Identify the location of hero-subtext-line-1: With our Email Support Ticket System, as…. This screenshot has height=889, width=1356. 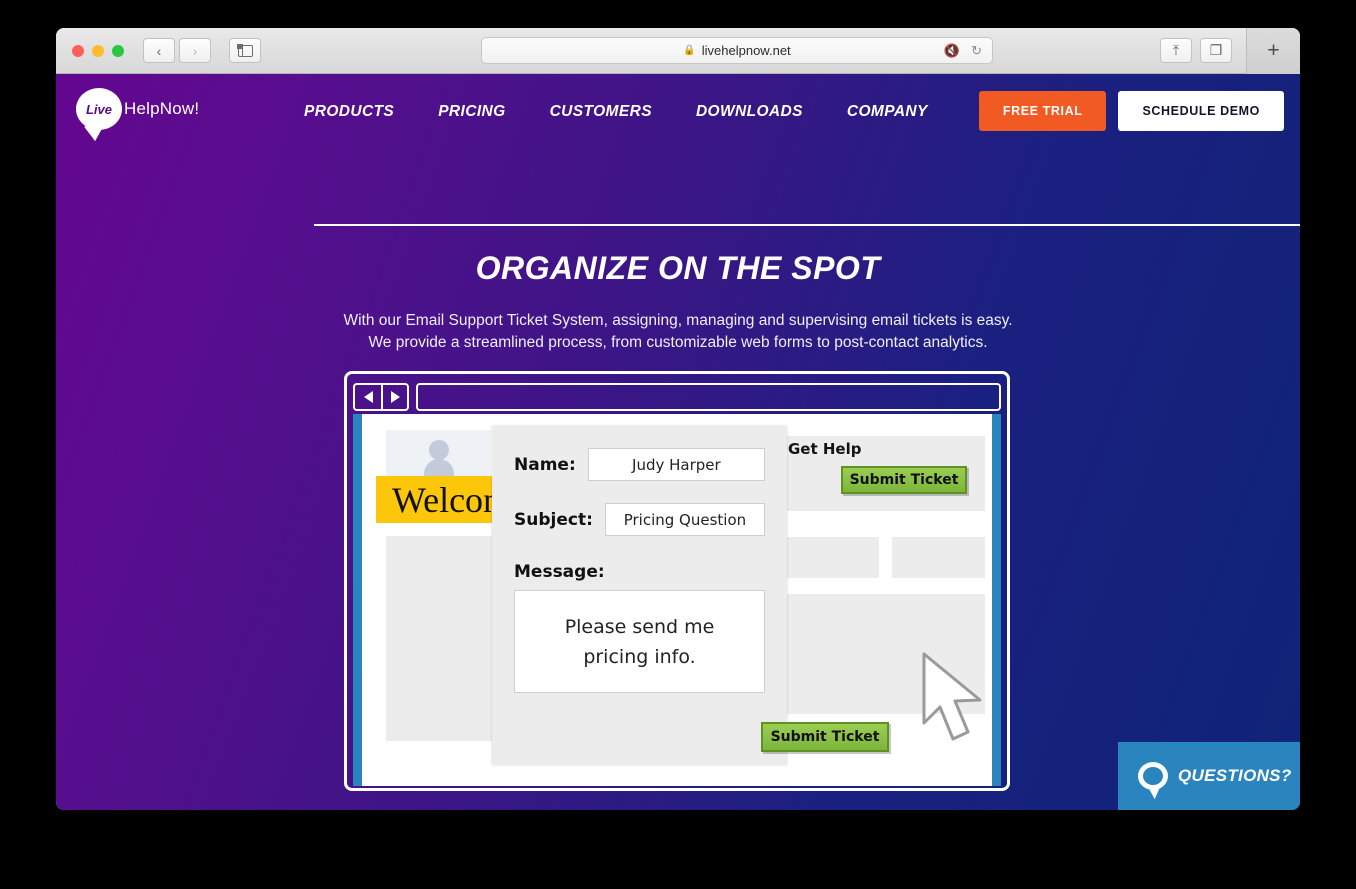
(678, 320).